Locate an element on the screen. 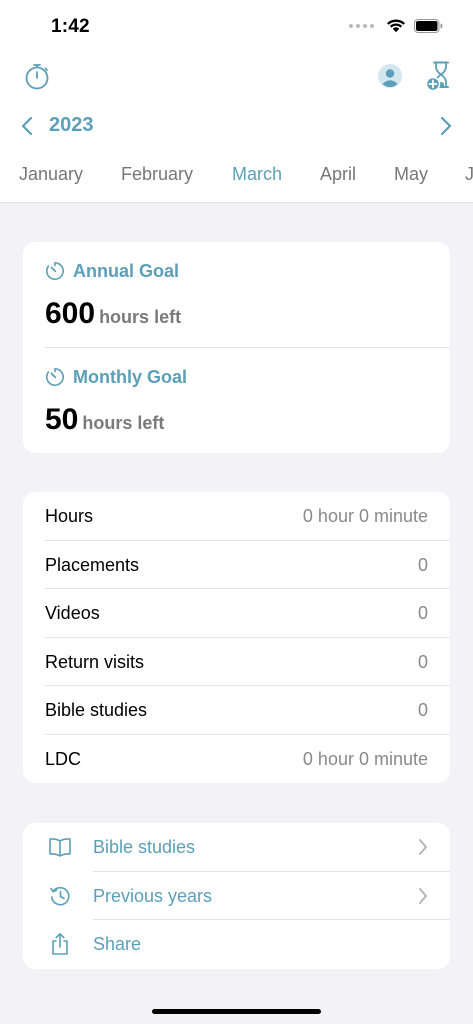 This screenshot has height=1024, width=473. status-icons is located at coordinates (396, 25).